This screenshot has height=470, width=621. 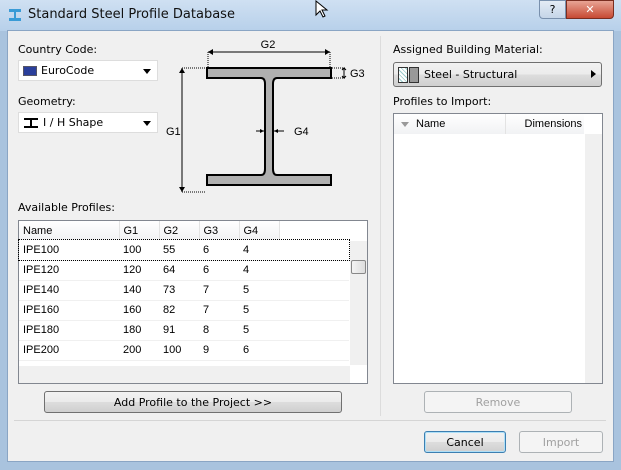 I want to click on title-bar: Standard Steel Profile Database ? ✕, so click(x=310, y=15).